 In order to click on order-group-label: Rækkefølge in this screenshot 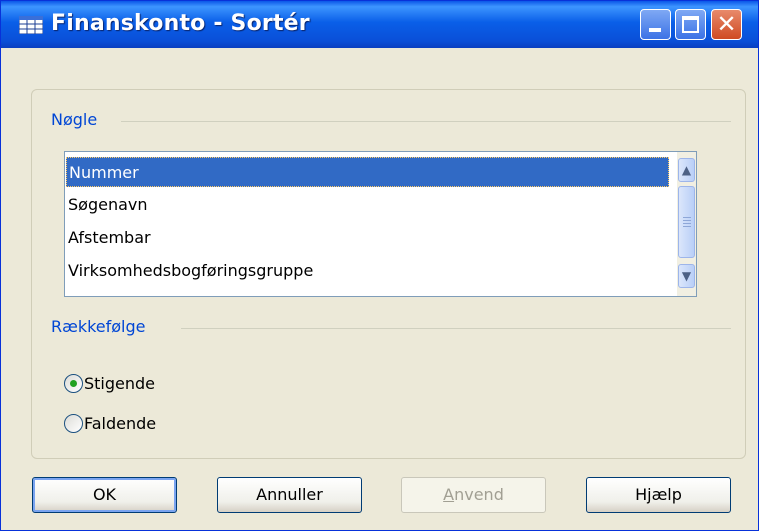, I will do `click(101, 326)`.